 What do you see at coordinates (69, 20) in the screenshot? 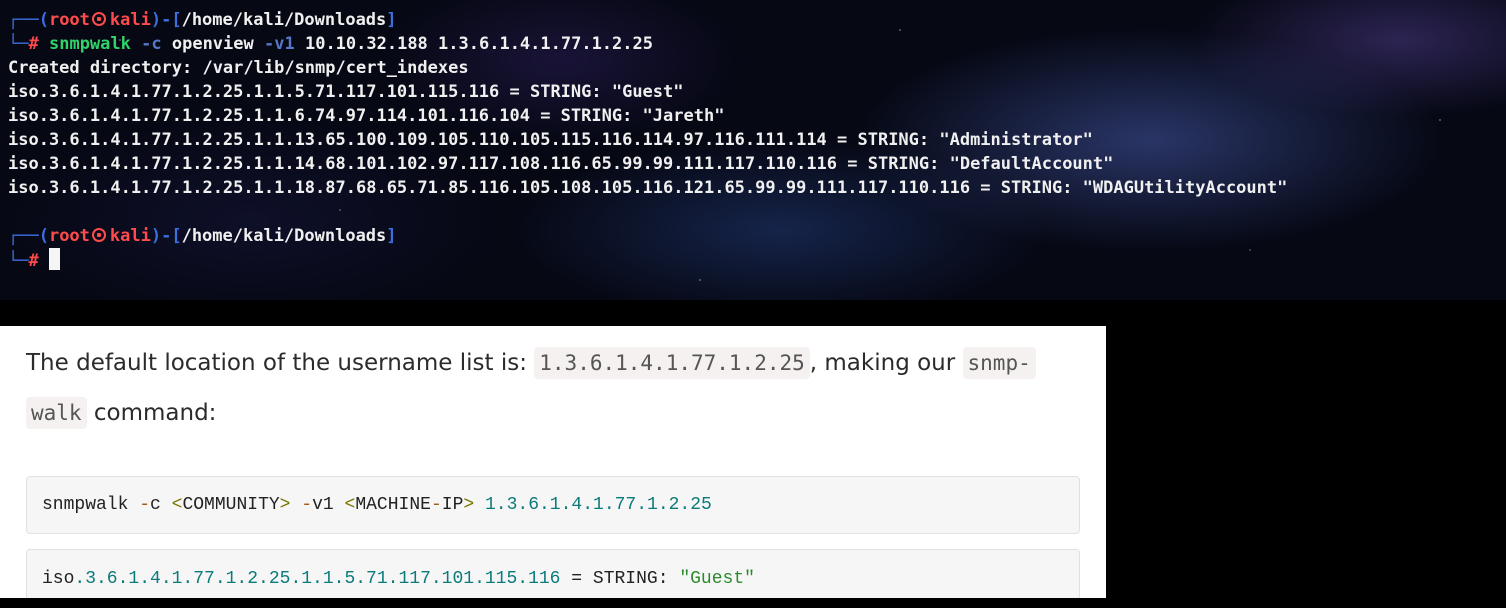
I see `prompt-user: root` at bounding box center [69, 20].